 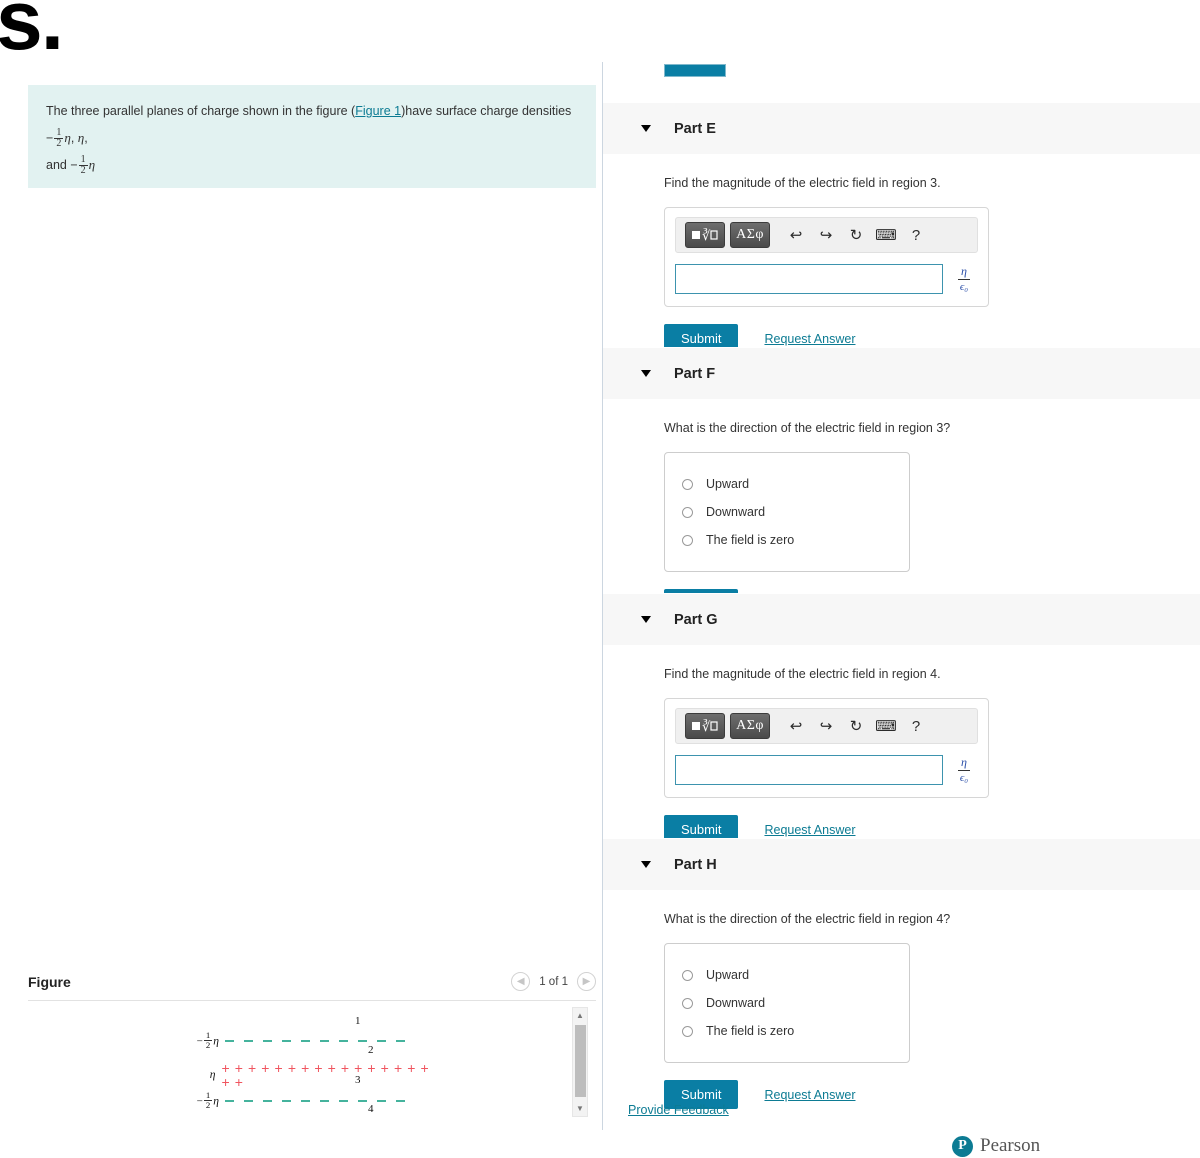 What do you see at coordinates (809, 1095) in the screenshot?
I see `request-answer-link-h: Request Answer` at bounding box center [809, 1095].